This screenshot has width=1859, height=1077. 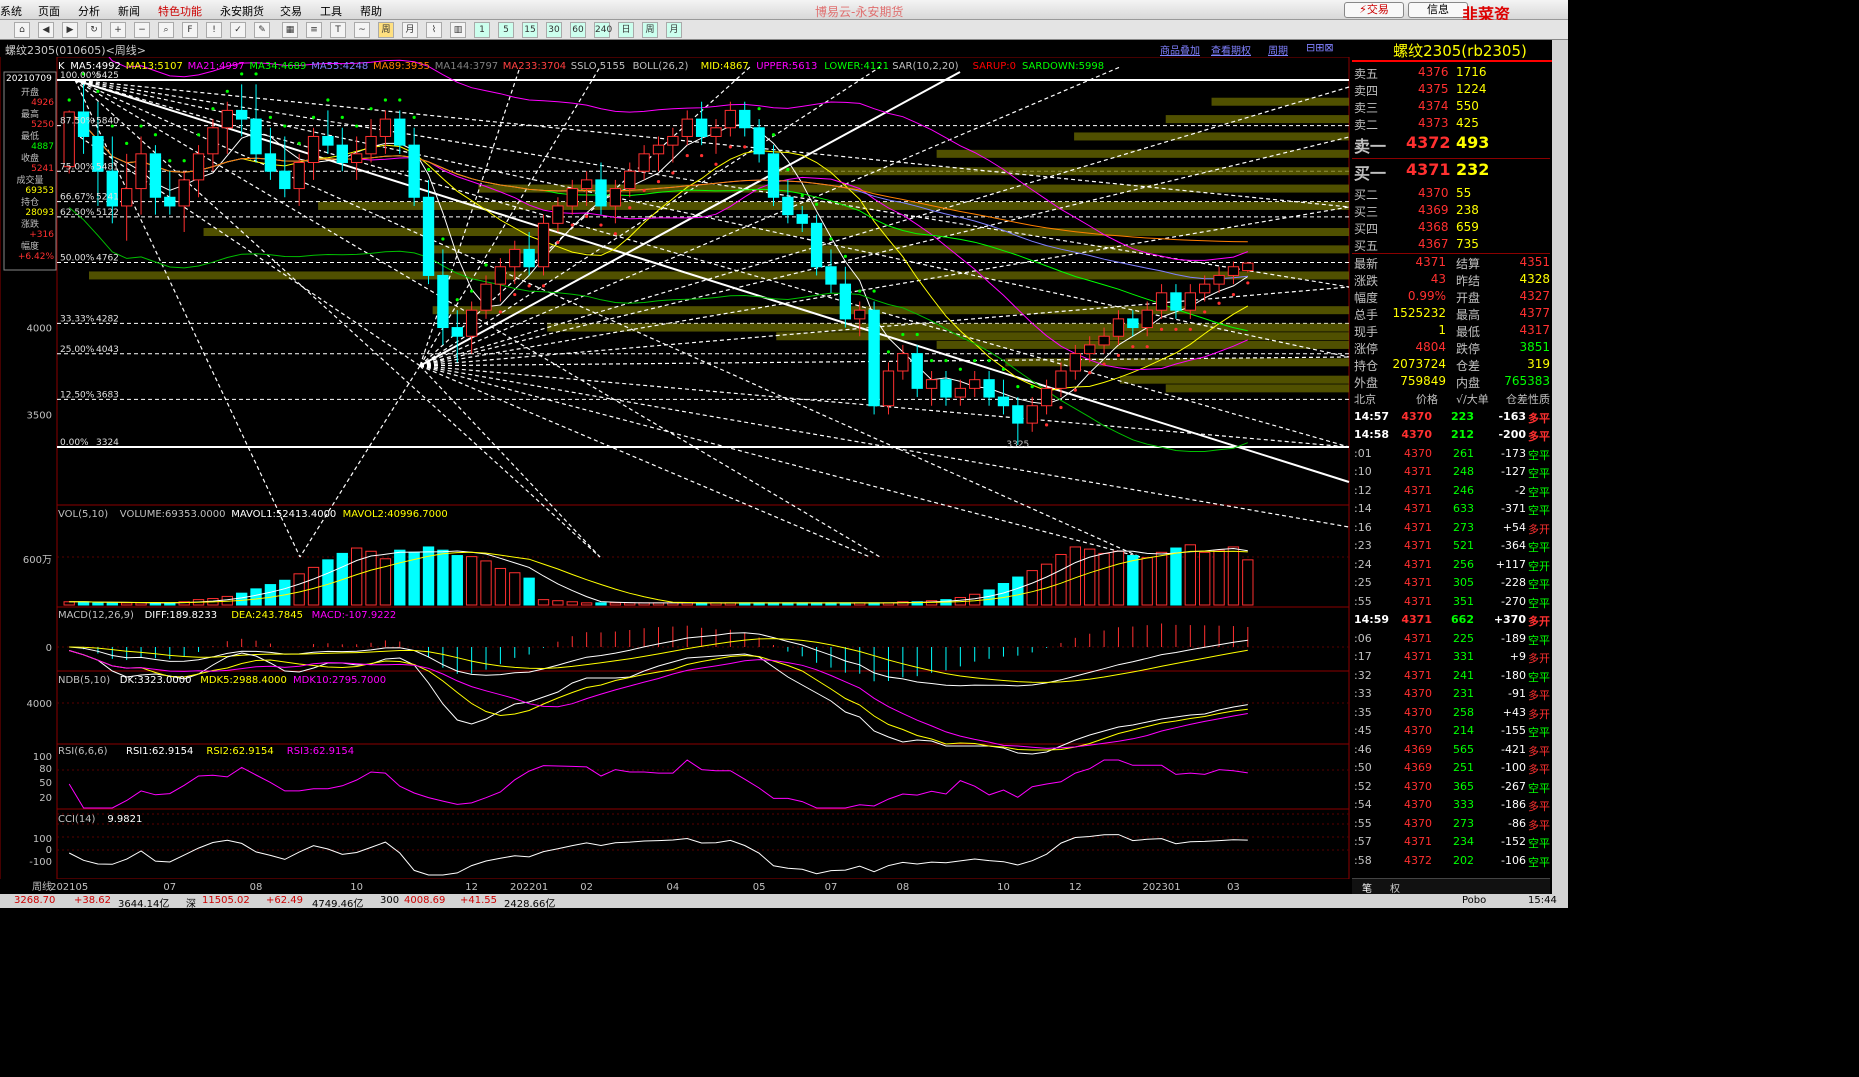 What do you see at coordinates (70, 30) in the screenshot?
I see `forward-icon: ▶` at bounding box center [70, 30].